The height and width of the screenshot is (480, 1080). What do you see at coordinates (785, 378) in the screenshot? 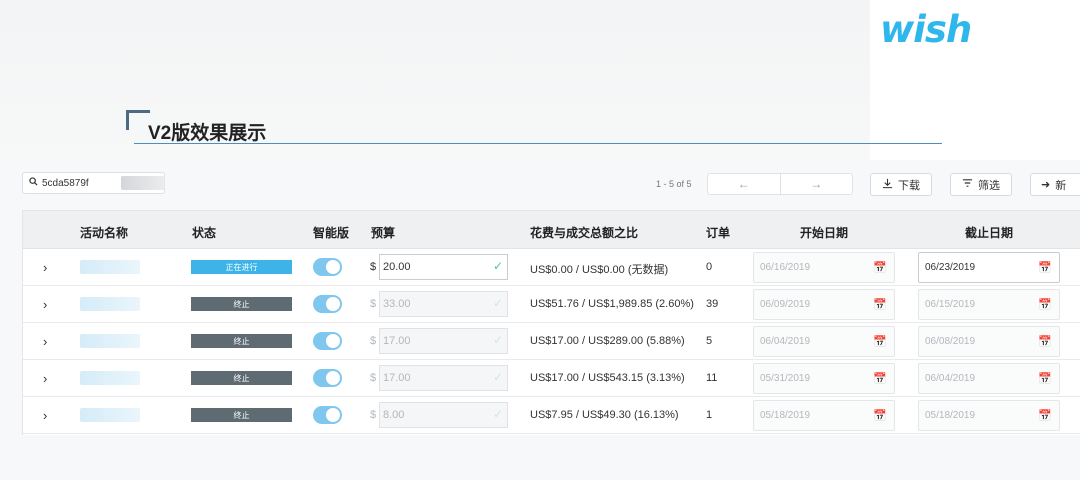
I see `start-date-value: 05/31/2019` at bounding box center [785, 378].